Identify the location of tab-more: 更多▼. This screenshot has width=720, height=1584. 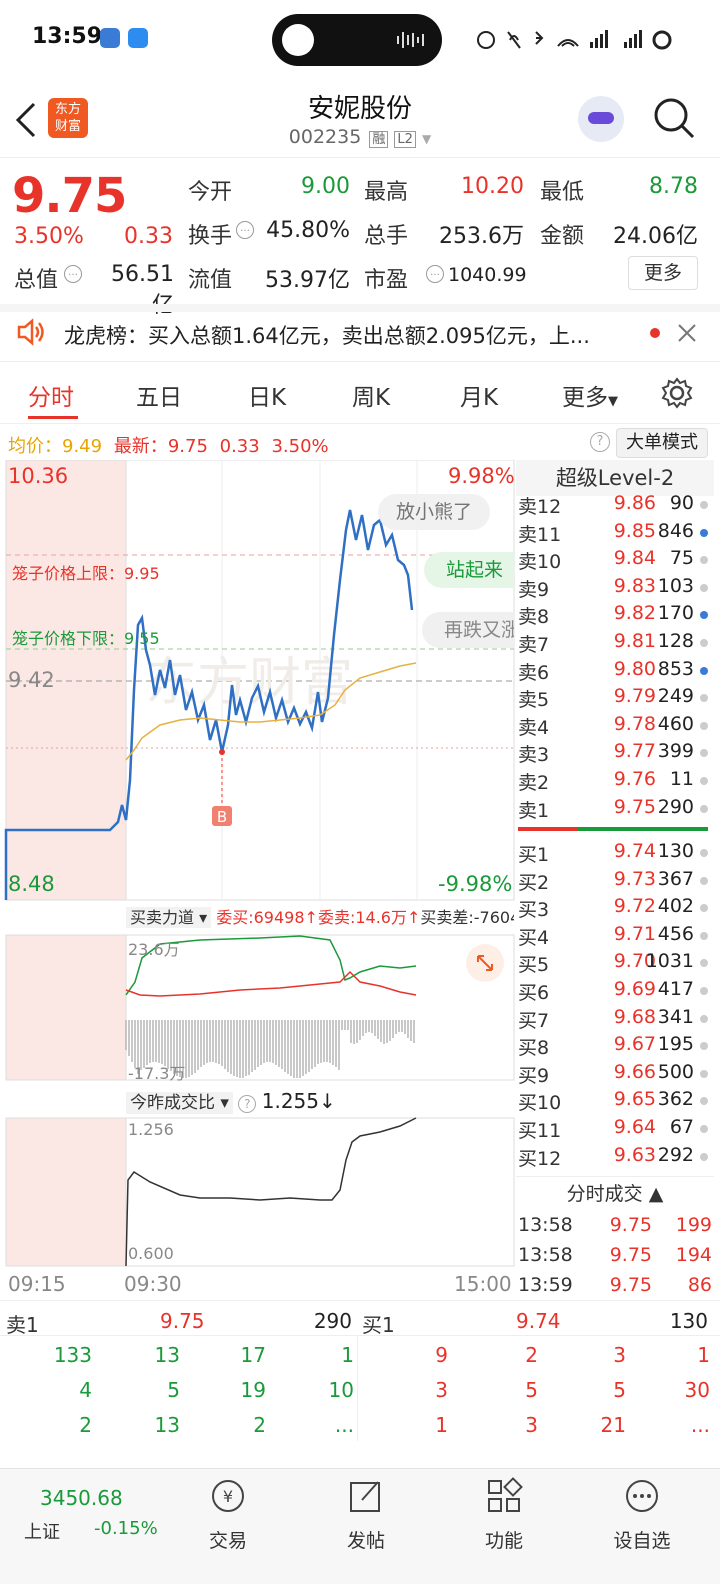
(590, 395).